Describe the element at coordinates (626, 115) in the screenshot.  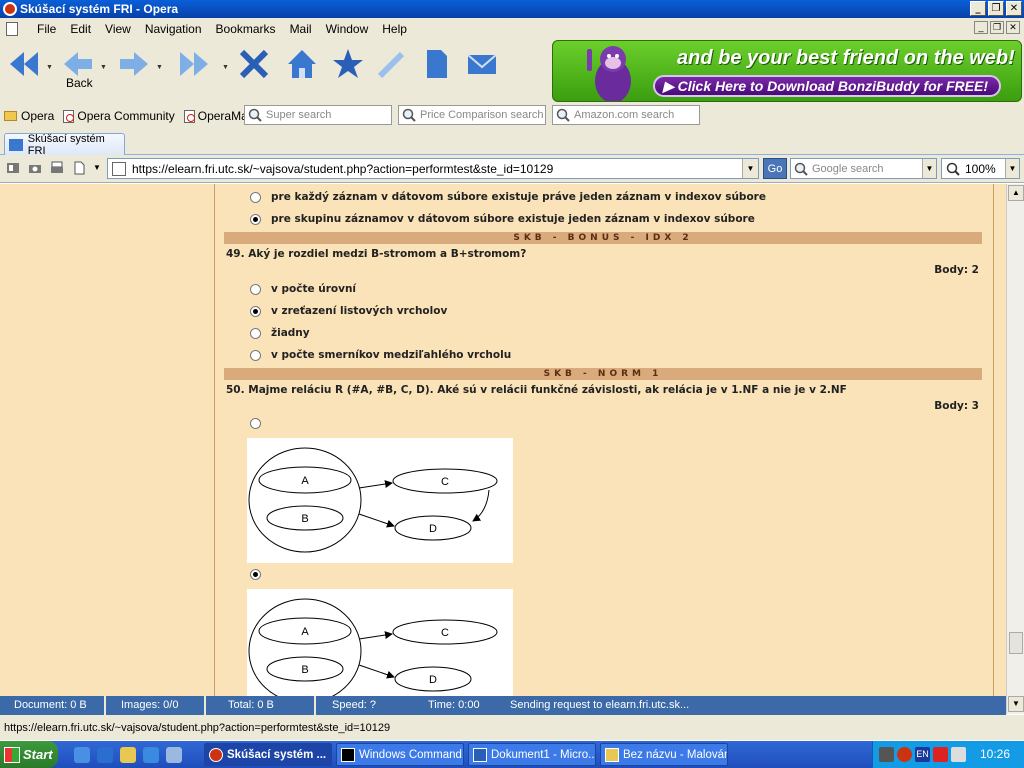
I see `amazon-search-input: Amazon.com search` at that location.